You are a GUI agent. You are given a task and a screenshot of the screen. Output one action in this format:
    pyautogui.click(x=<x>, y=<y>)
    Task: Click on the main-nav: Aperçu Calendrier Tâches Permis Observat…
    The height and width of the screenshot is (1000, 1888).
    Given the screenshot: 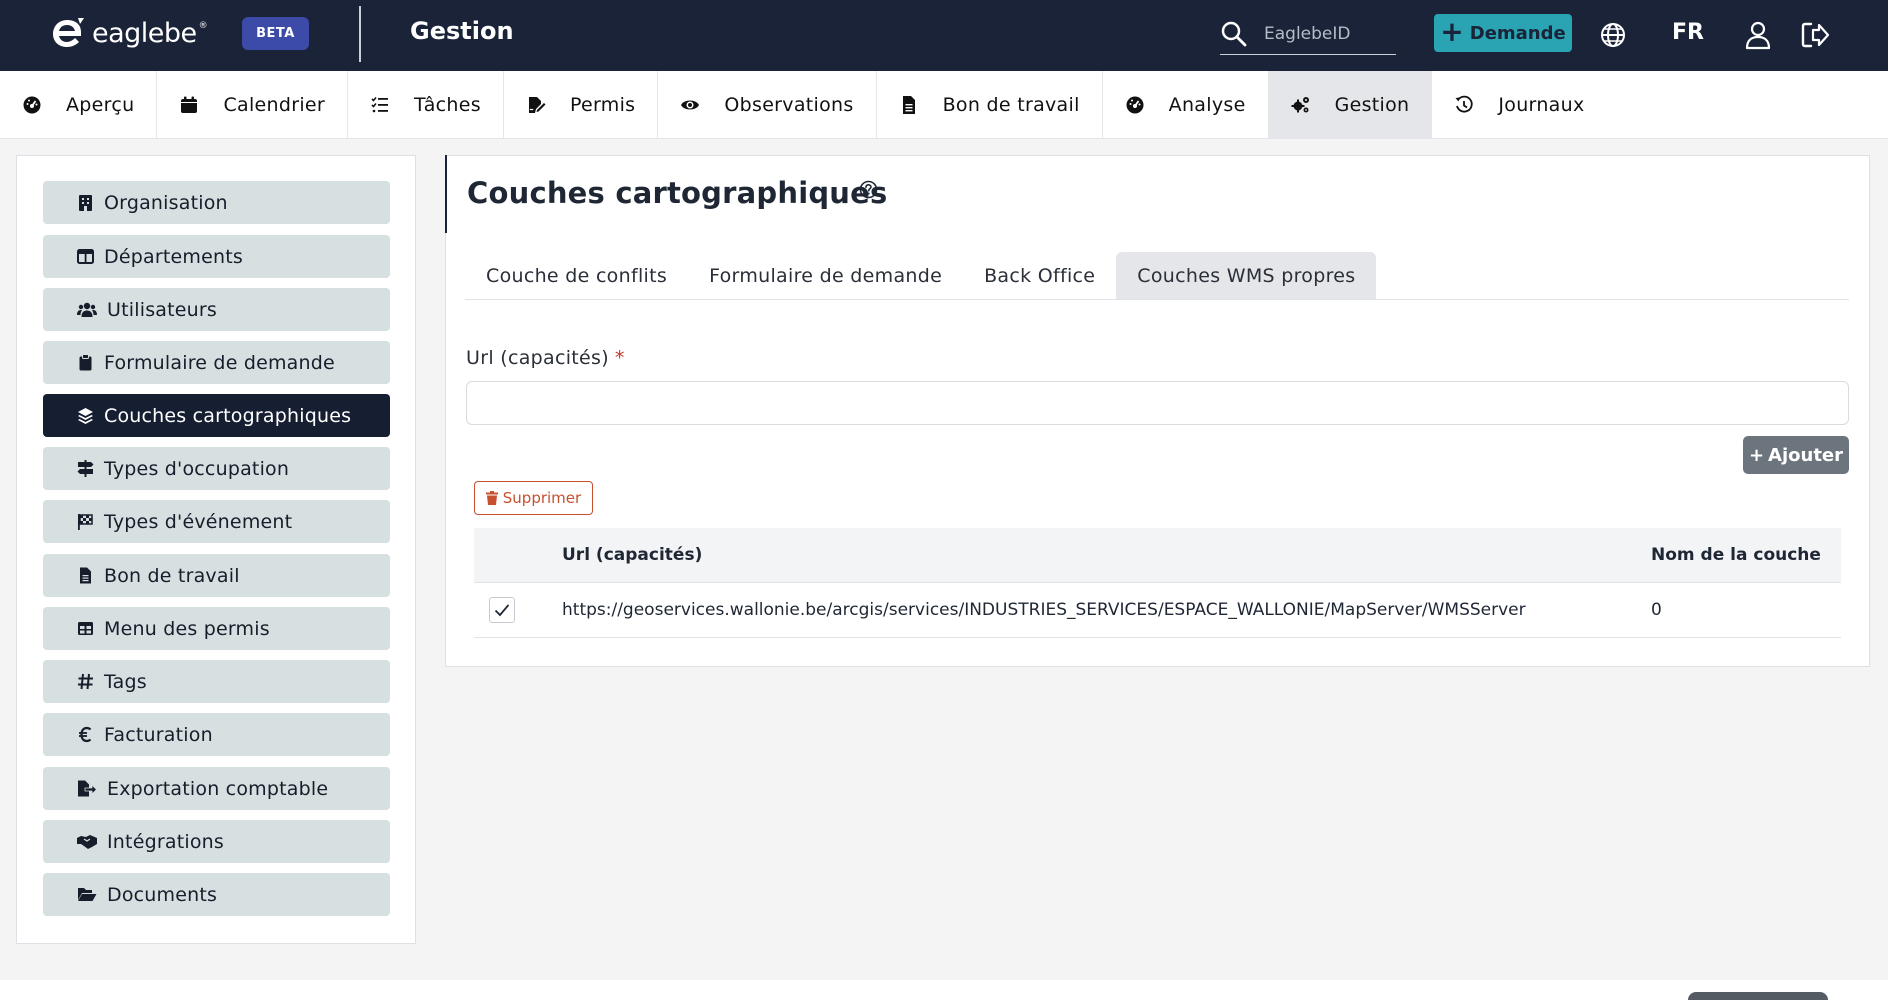 What is the action you would take?
    pyautogui.click(x=944, y=105)
    